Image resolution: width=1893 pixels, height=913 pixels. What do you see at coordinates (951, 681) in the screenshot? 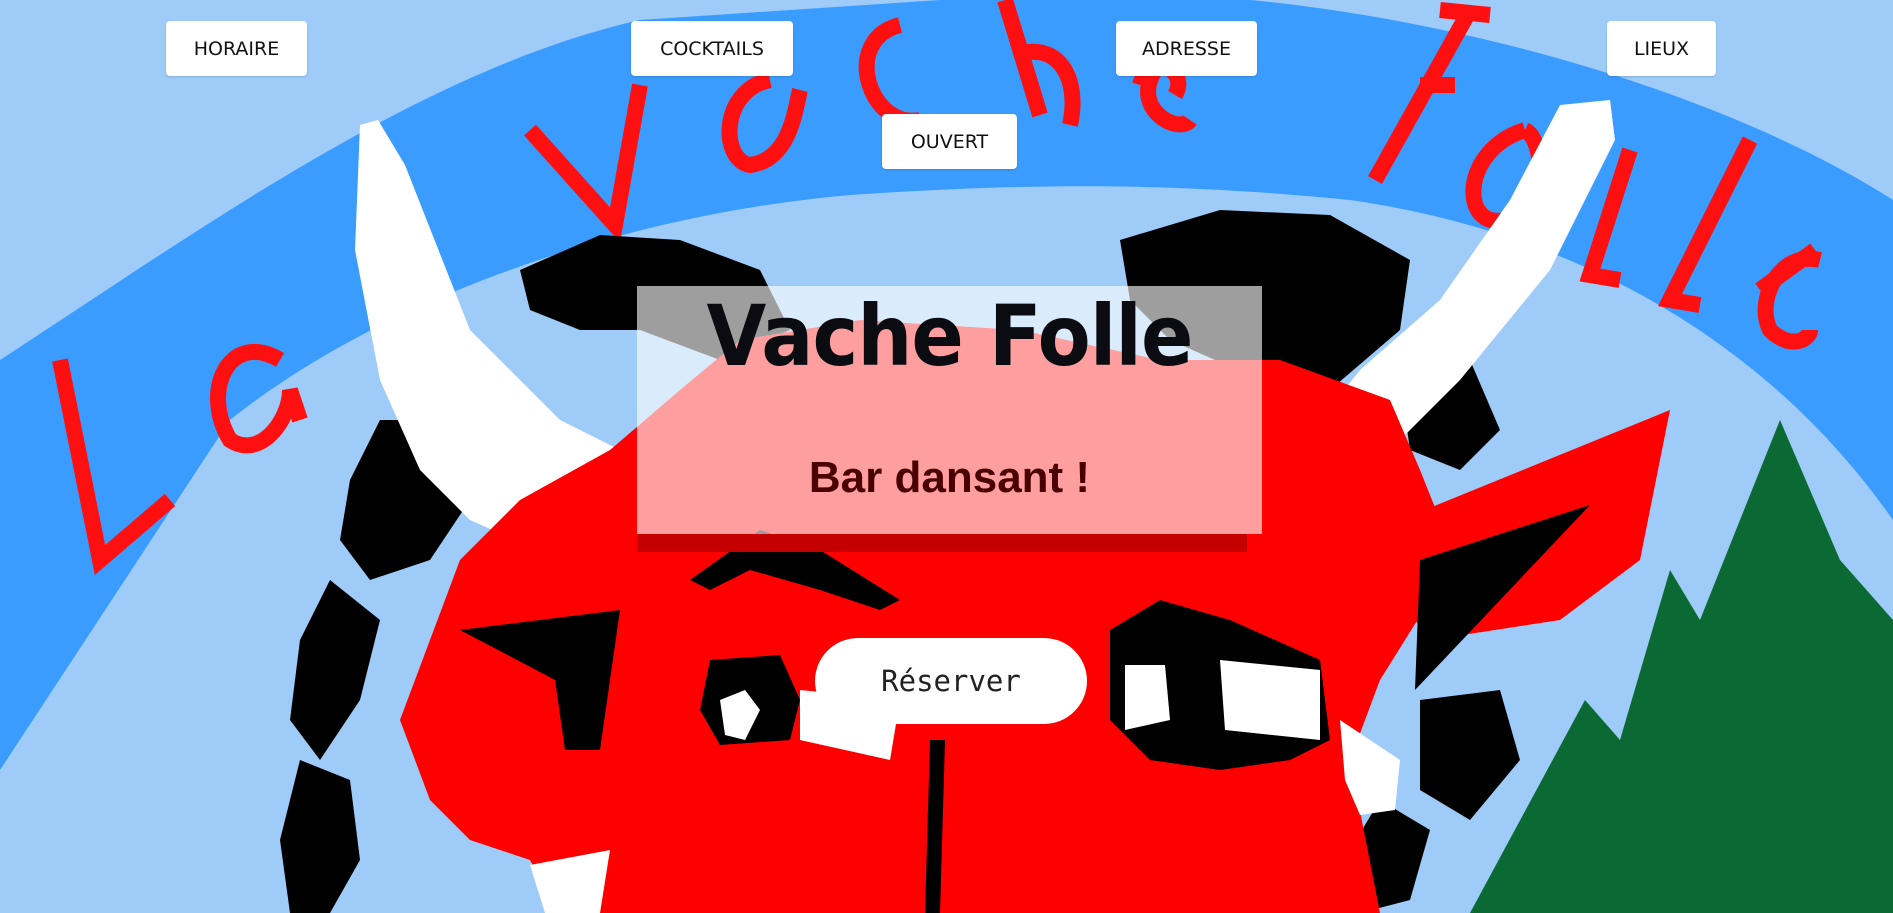
I see `reserve-button: Réserver` at bounding box center [951, 681].